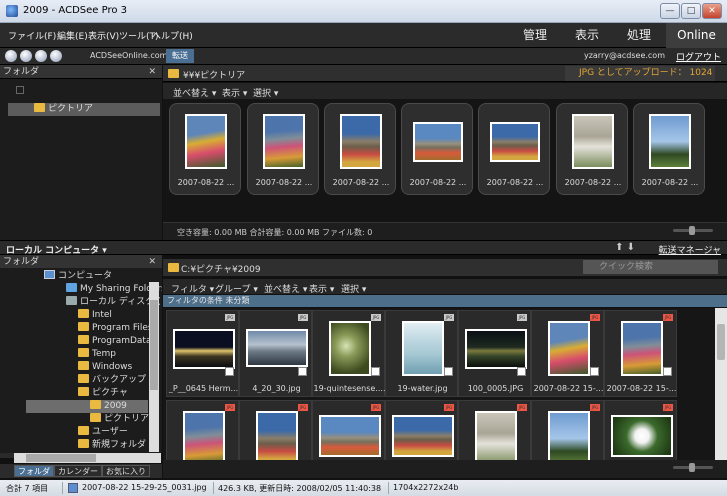 This screenshot has width=727, height=496. What do you see at coordinates (128, 55) in the screenshot?
I see `acdsee-online-link: ACDSeeOnline.com` at bounding box center [128, 55].